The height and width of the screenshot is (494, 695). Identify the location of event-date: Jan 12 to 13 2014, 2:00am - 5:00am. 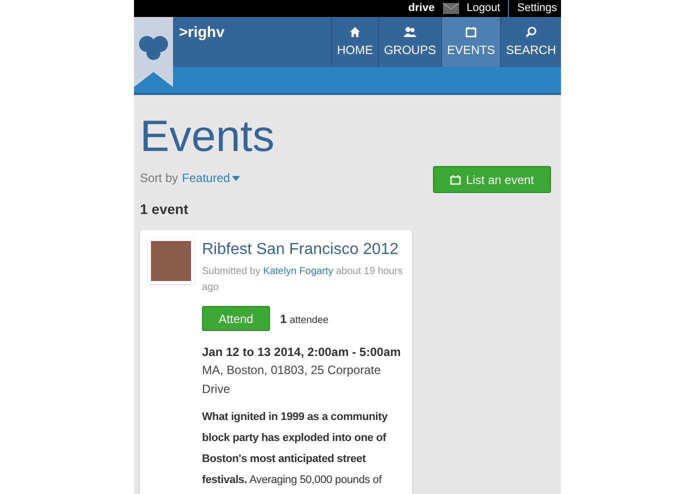
(302, 352).